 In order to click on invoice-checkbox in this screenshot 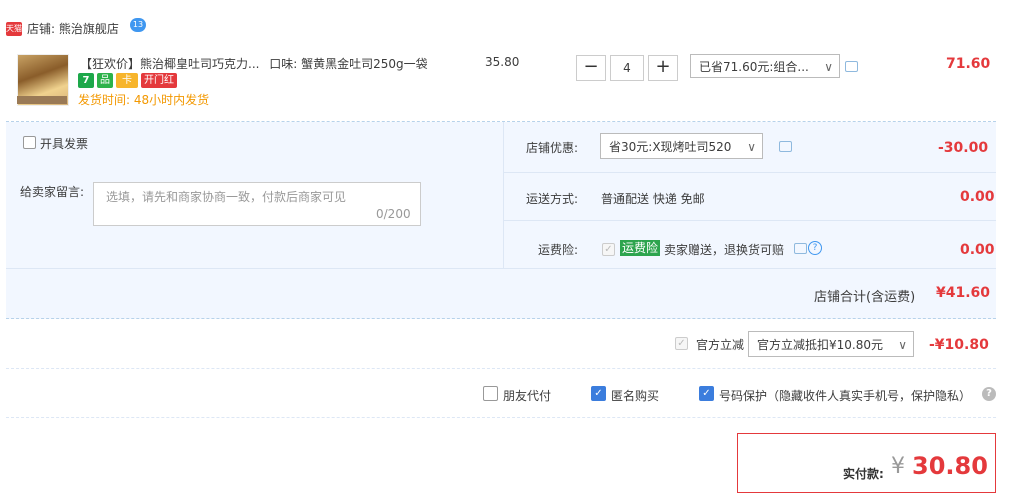, I will do `click(29, 142)`.